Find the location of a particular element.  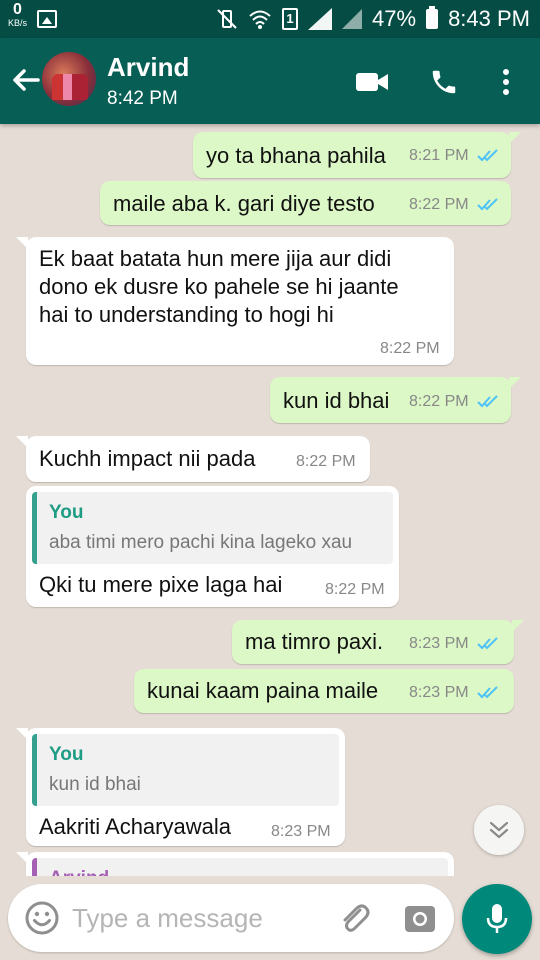

network-speed-unit: KB/s is located at coordinates (18, 23).